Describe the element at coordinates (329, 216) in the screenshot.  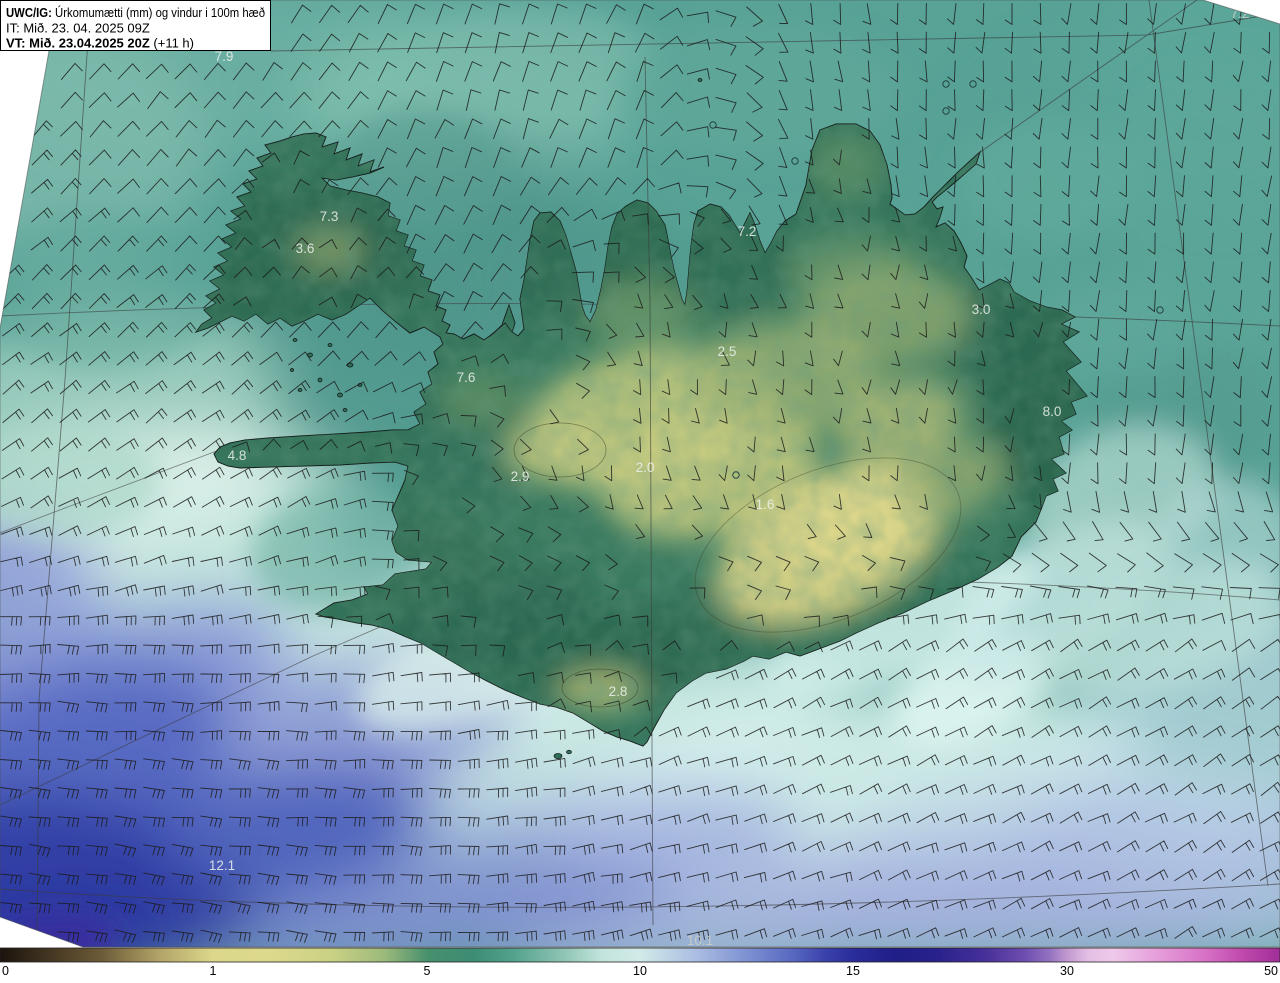
I see `svg-text: 7.3` at that location.